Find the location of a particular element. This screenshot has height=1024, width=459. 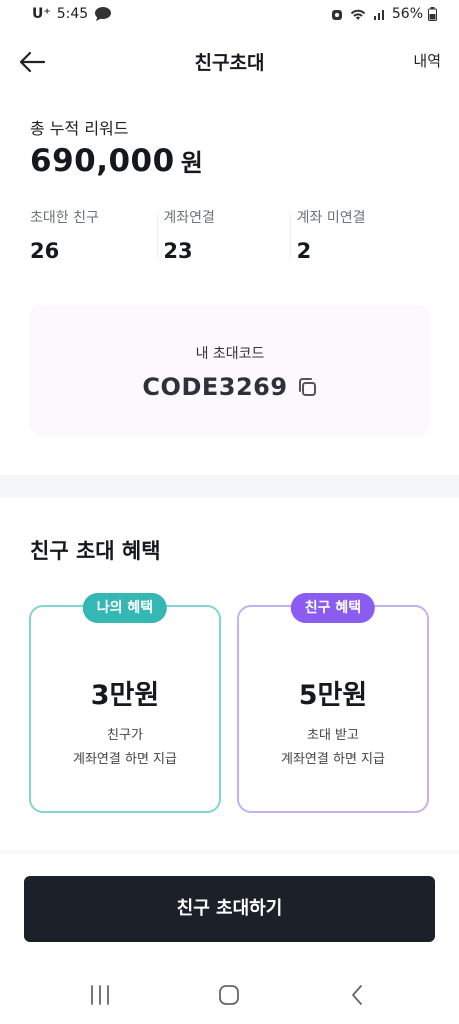

chat-notification-icon is located at coordinates (103, 14).